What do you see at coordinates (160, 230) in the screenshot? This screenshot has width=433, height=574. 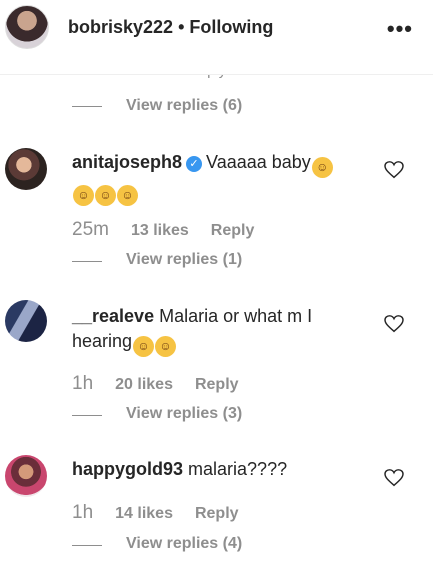 I see `comment-likes: 13 likes` at bounding box center [160, 230].